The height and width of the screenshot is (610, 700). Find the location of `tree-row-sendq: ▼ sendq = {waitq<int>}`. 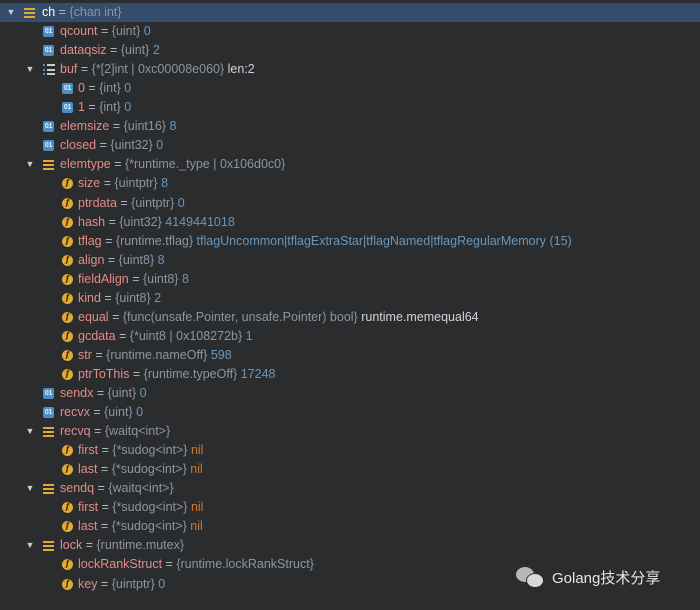

tree-row-sendq: ▼ sendq = {waitq<int>} is located at coordinates (350, 488).